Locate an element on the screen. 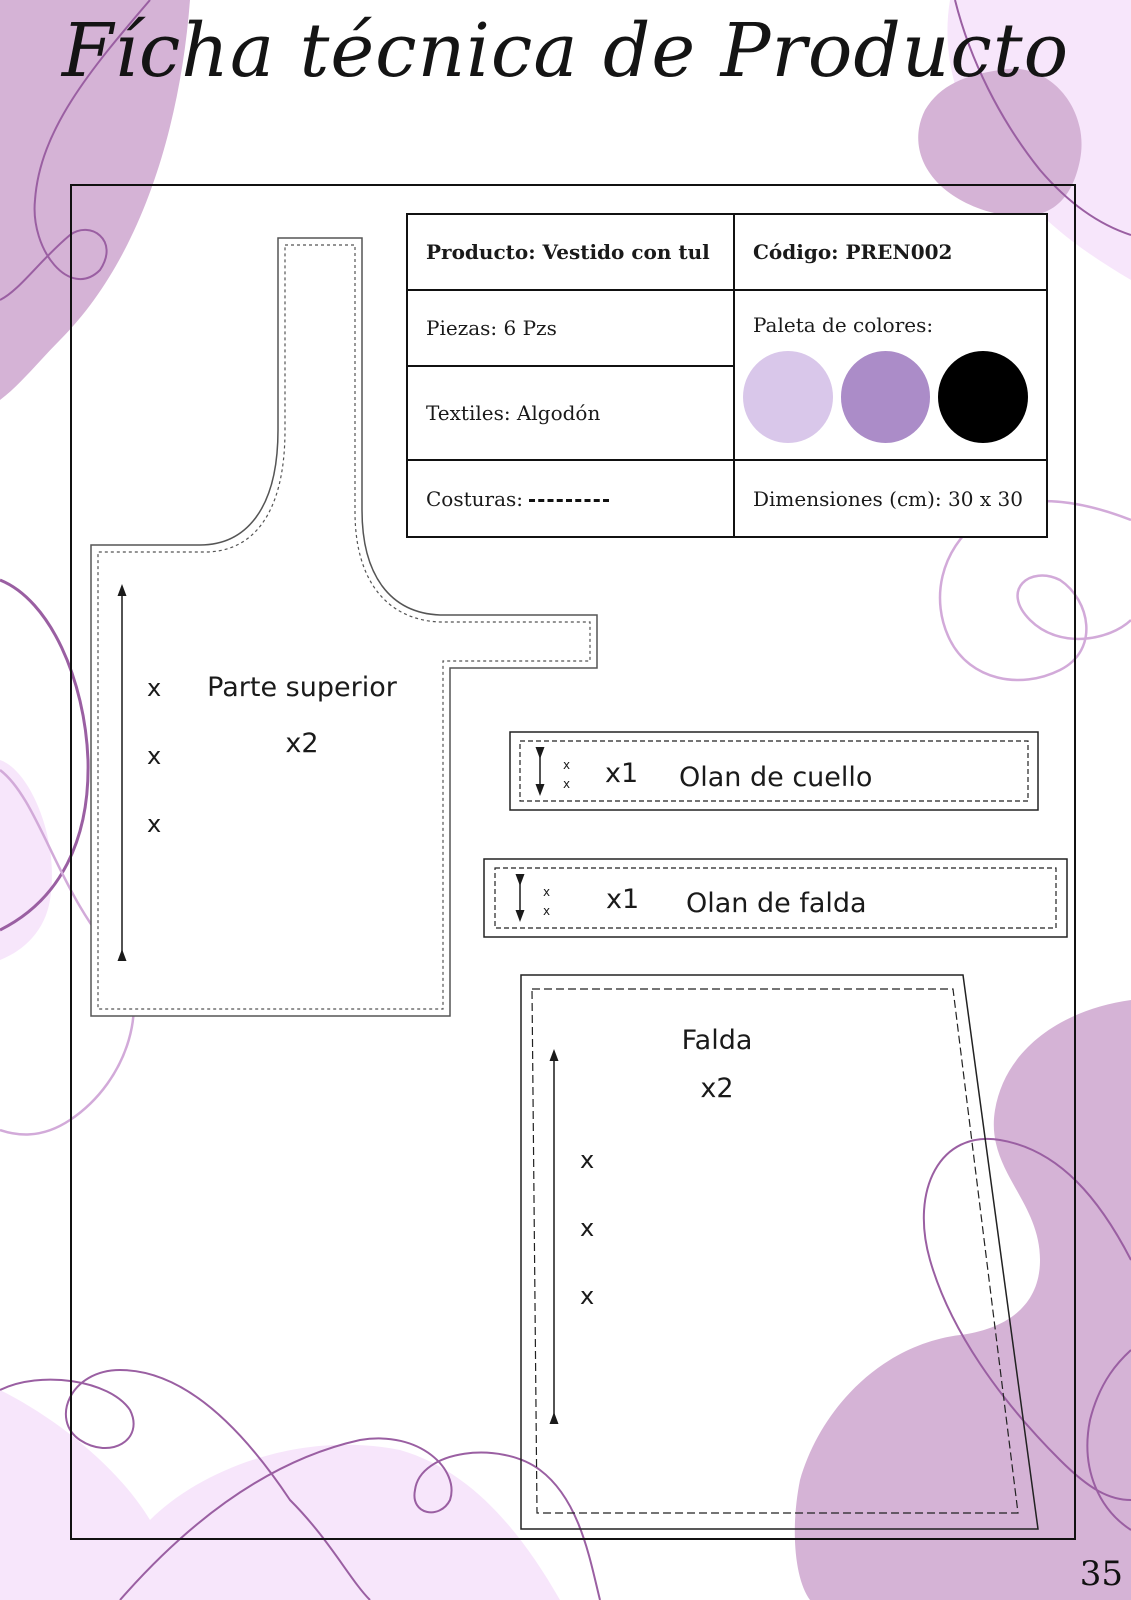  page-number: 35 is located at coordinates (1101, 1574).